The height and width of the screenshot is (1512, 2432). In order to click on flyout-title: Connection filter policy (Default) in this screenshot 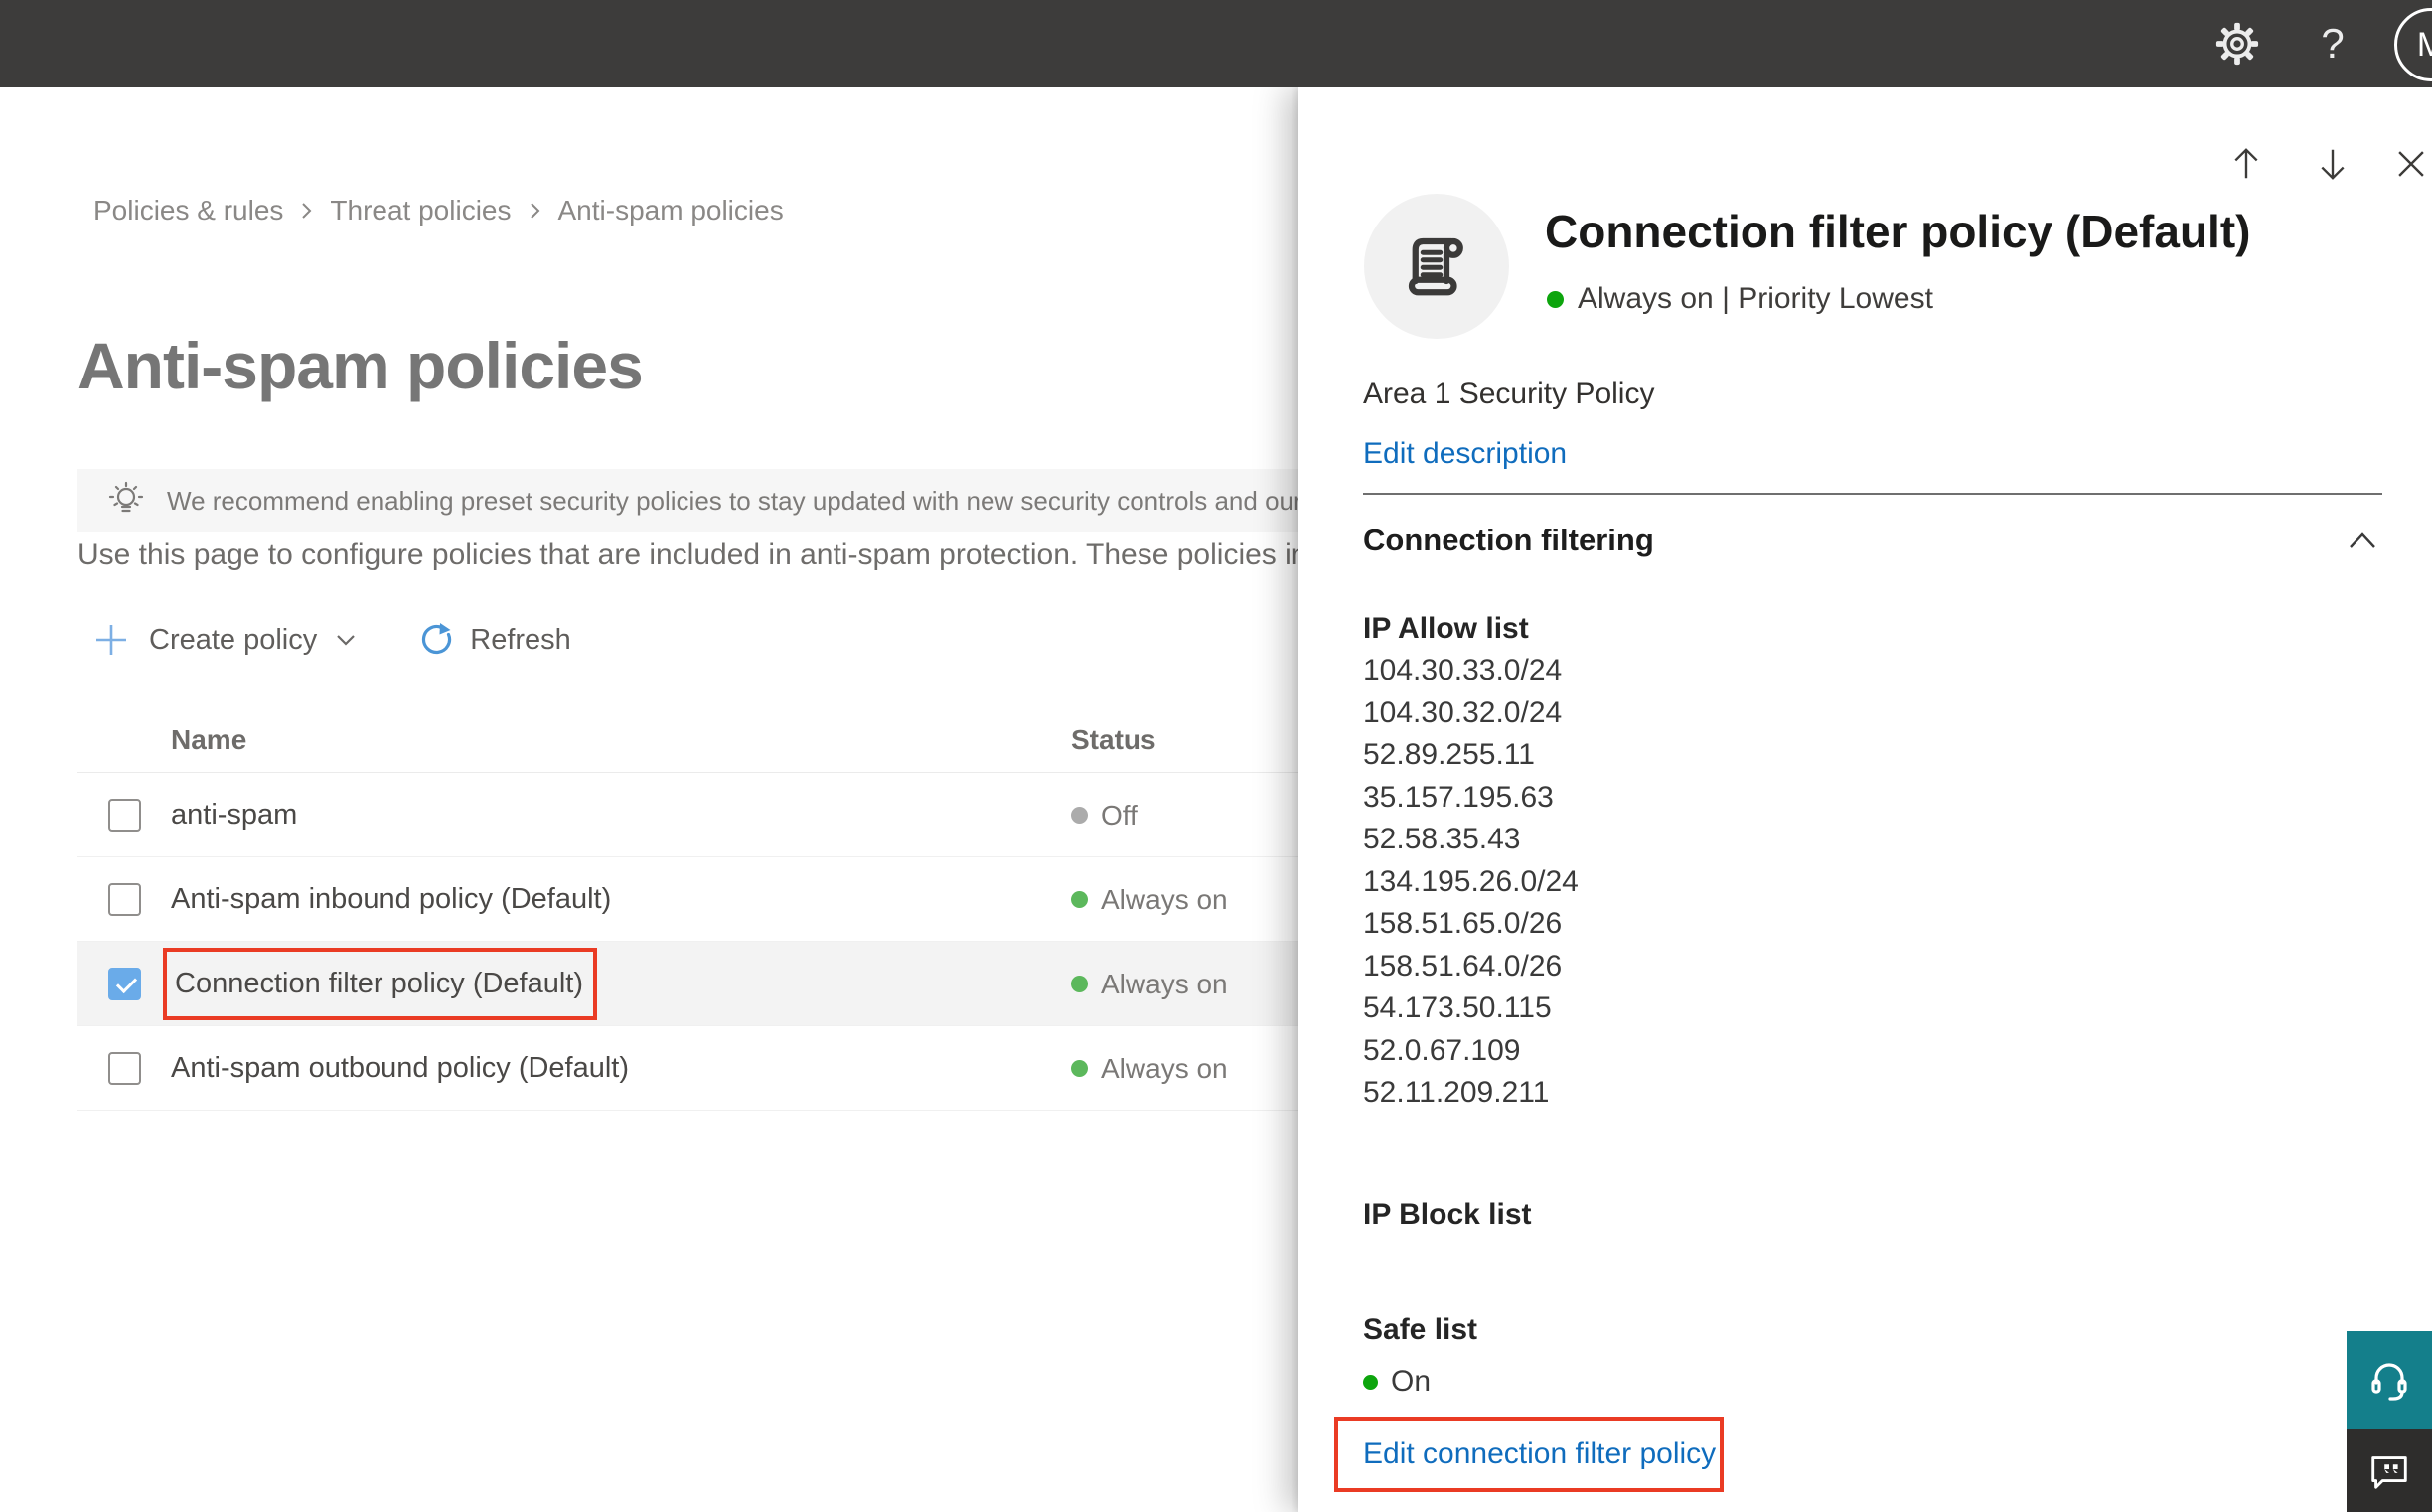, I will do `click(1898, 231)`.